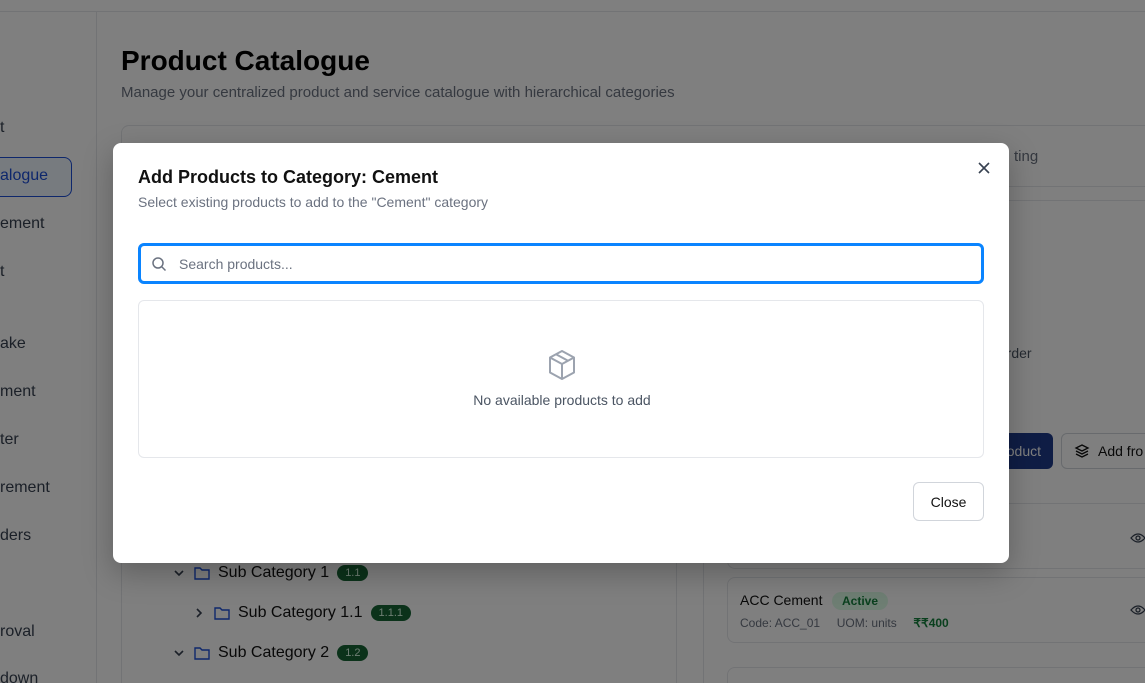 This screenshot has width=1145, height=683. What do you see at coordinates (562, 400) in the screenshot?
I see `empty-message: No available products to add` at bounding box center [562, 400].